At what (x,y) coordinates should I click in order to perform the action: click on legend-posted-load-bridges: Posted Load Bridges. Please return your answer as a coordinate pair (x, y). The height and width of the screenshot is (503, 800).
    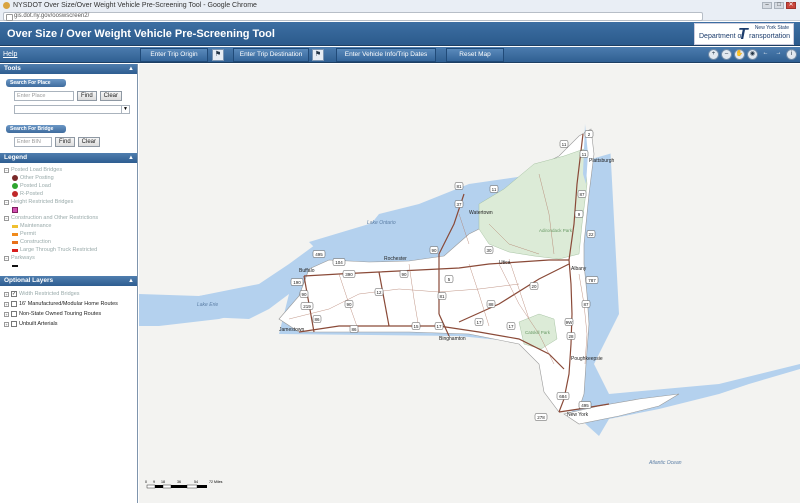
    Looking at the image, I should click on (37, 170).